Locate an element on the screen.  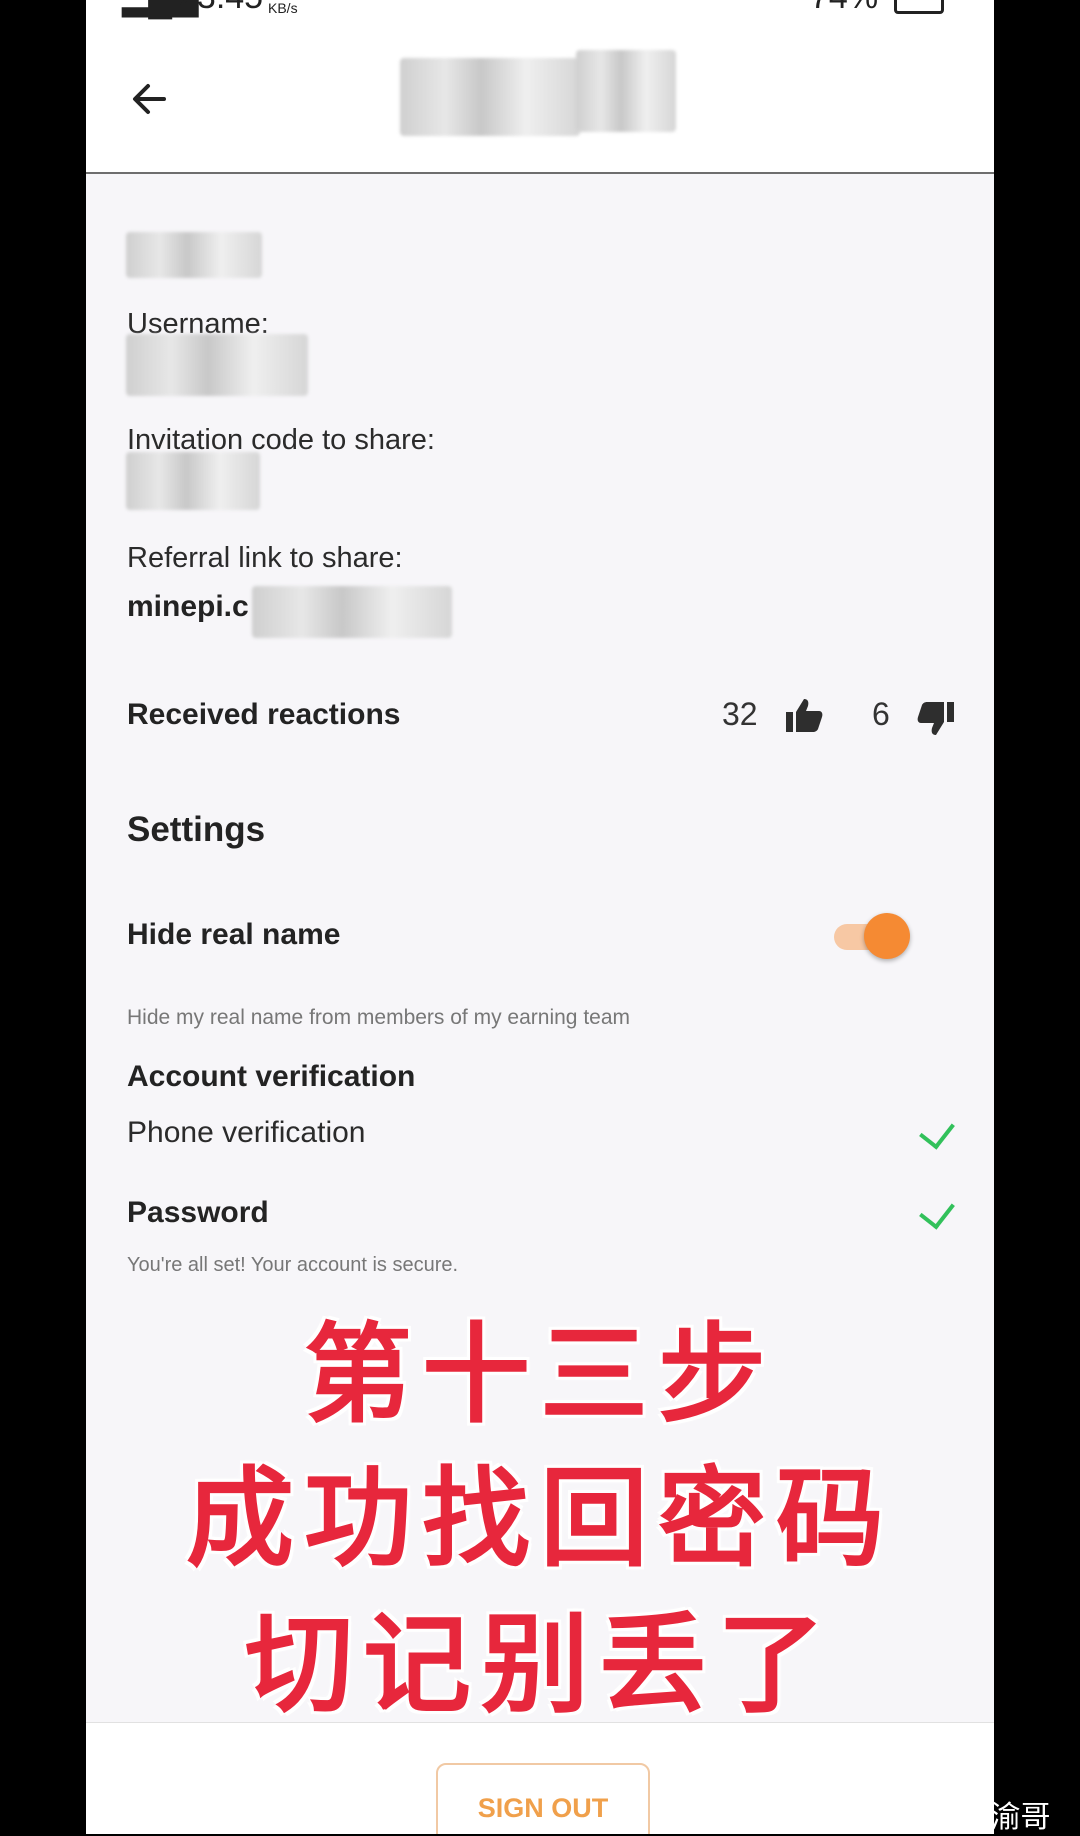
thumbs-up-icon is located at coordinates (804, 715).